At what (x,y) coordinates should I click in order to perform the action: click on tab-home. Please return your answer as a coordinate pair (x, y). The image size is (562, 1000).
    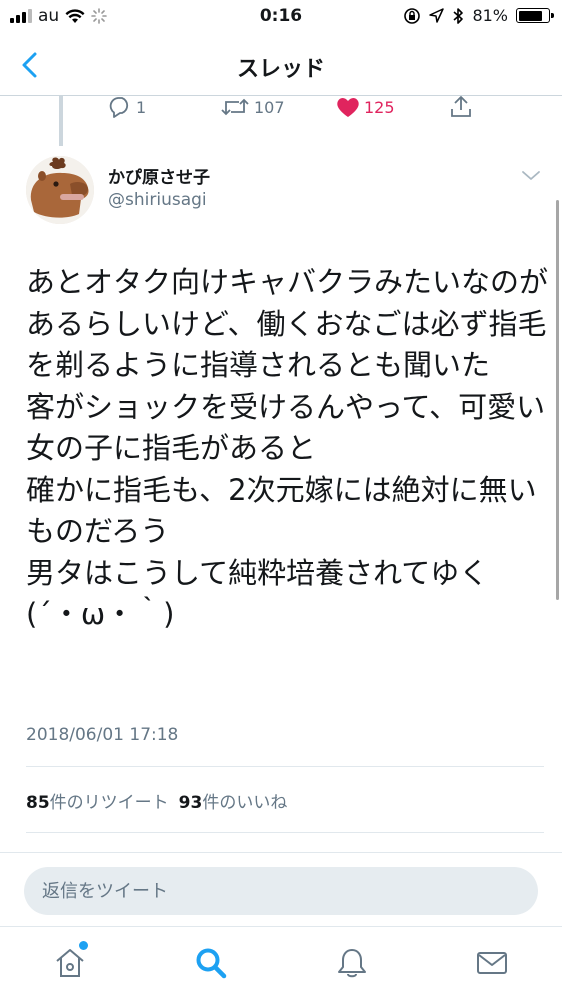
    Looking at the image, I should click on (70, 962).